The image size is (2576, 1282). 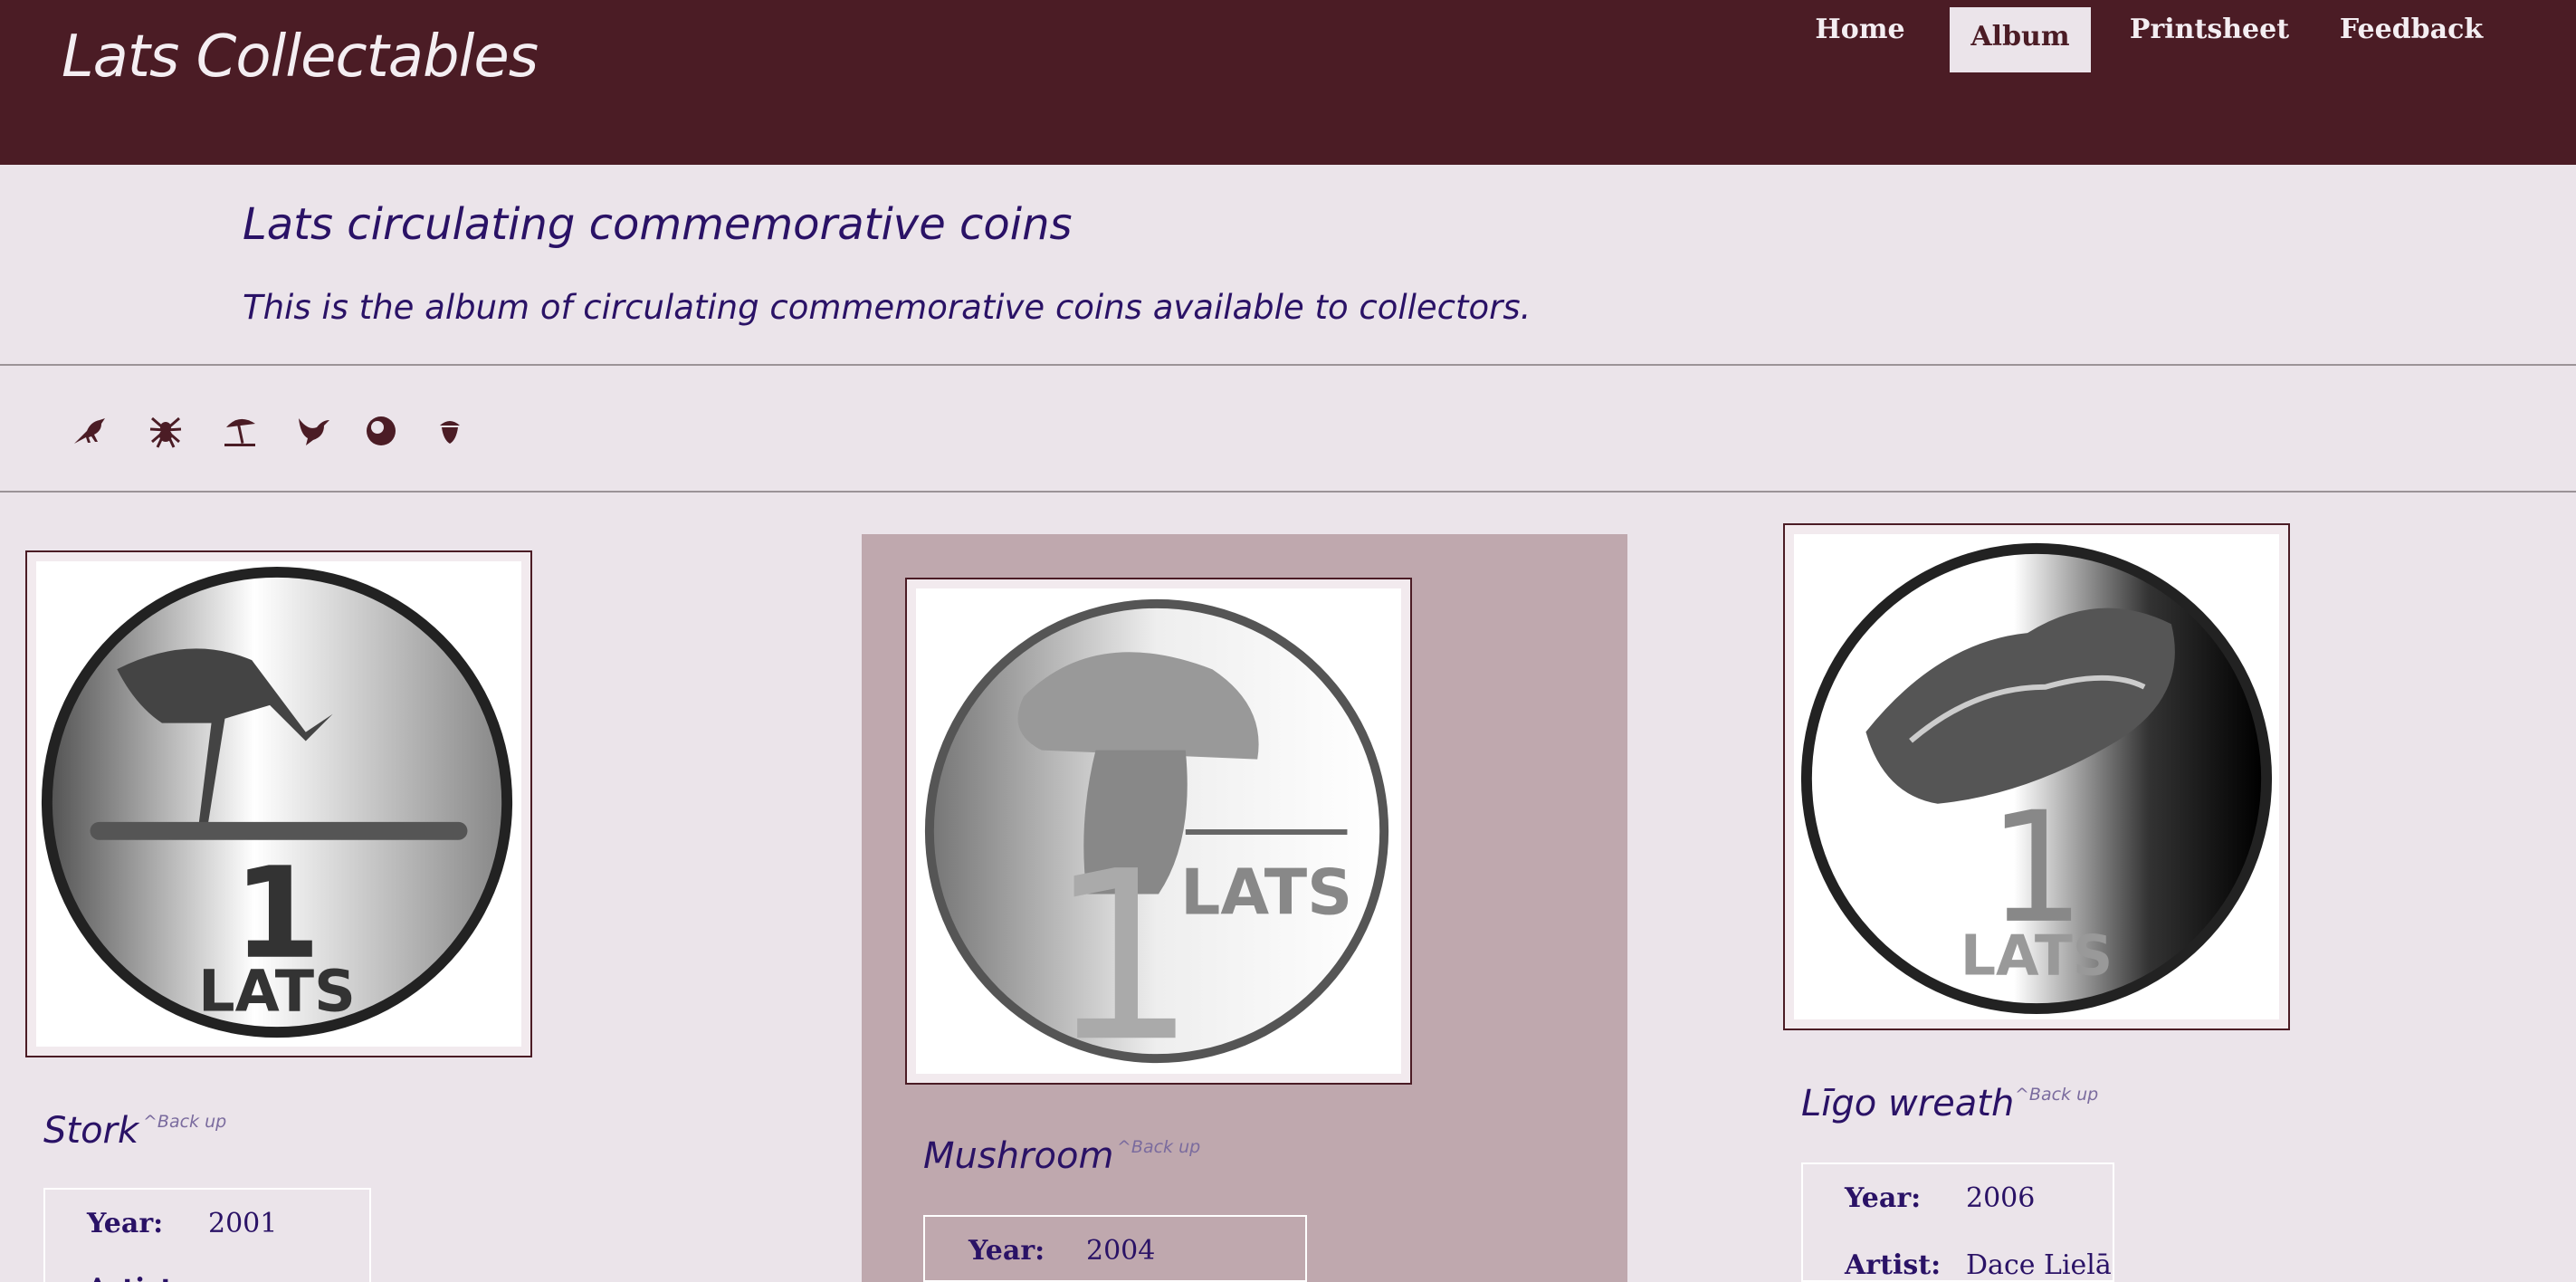 I want to click on coin-image-ligo-wreath: 1 LATS, so click(x=2036, y=776).